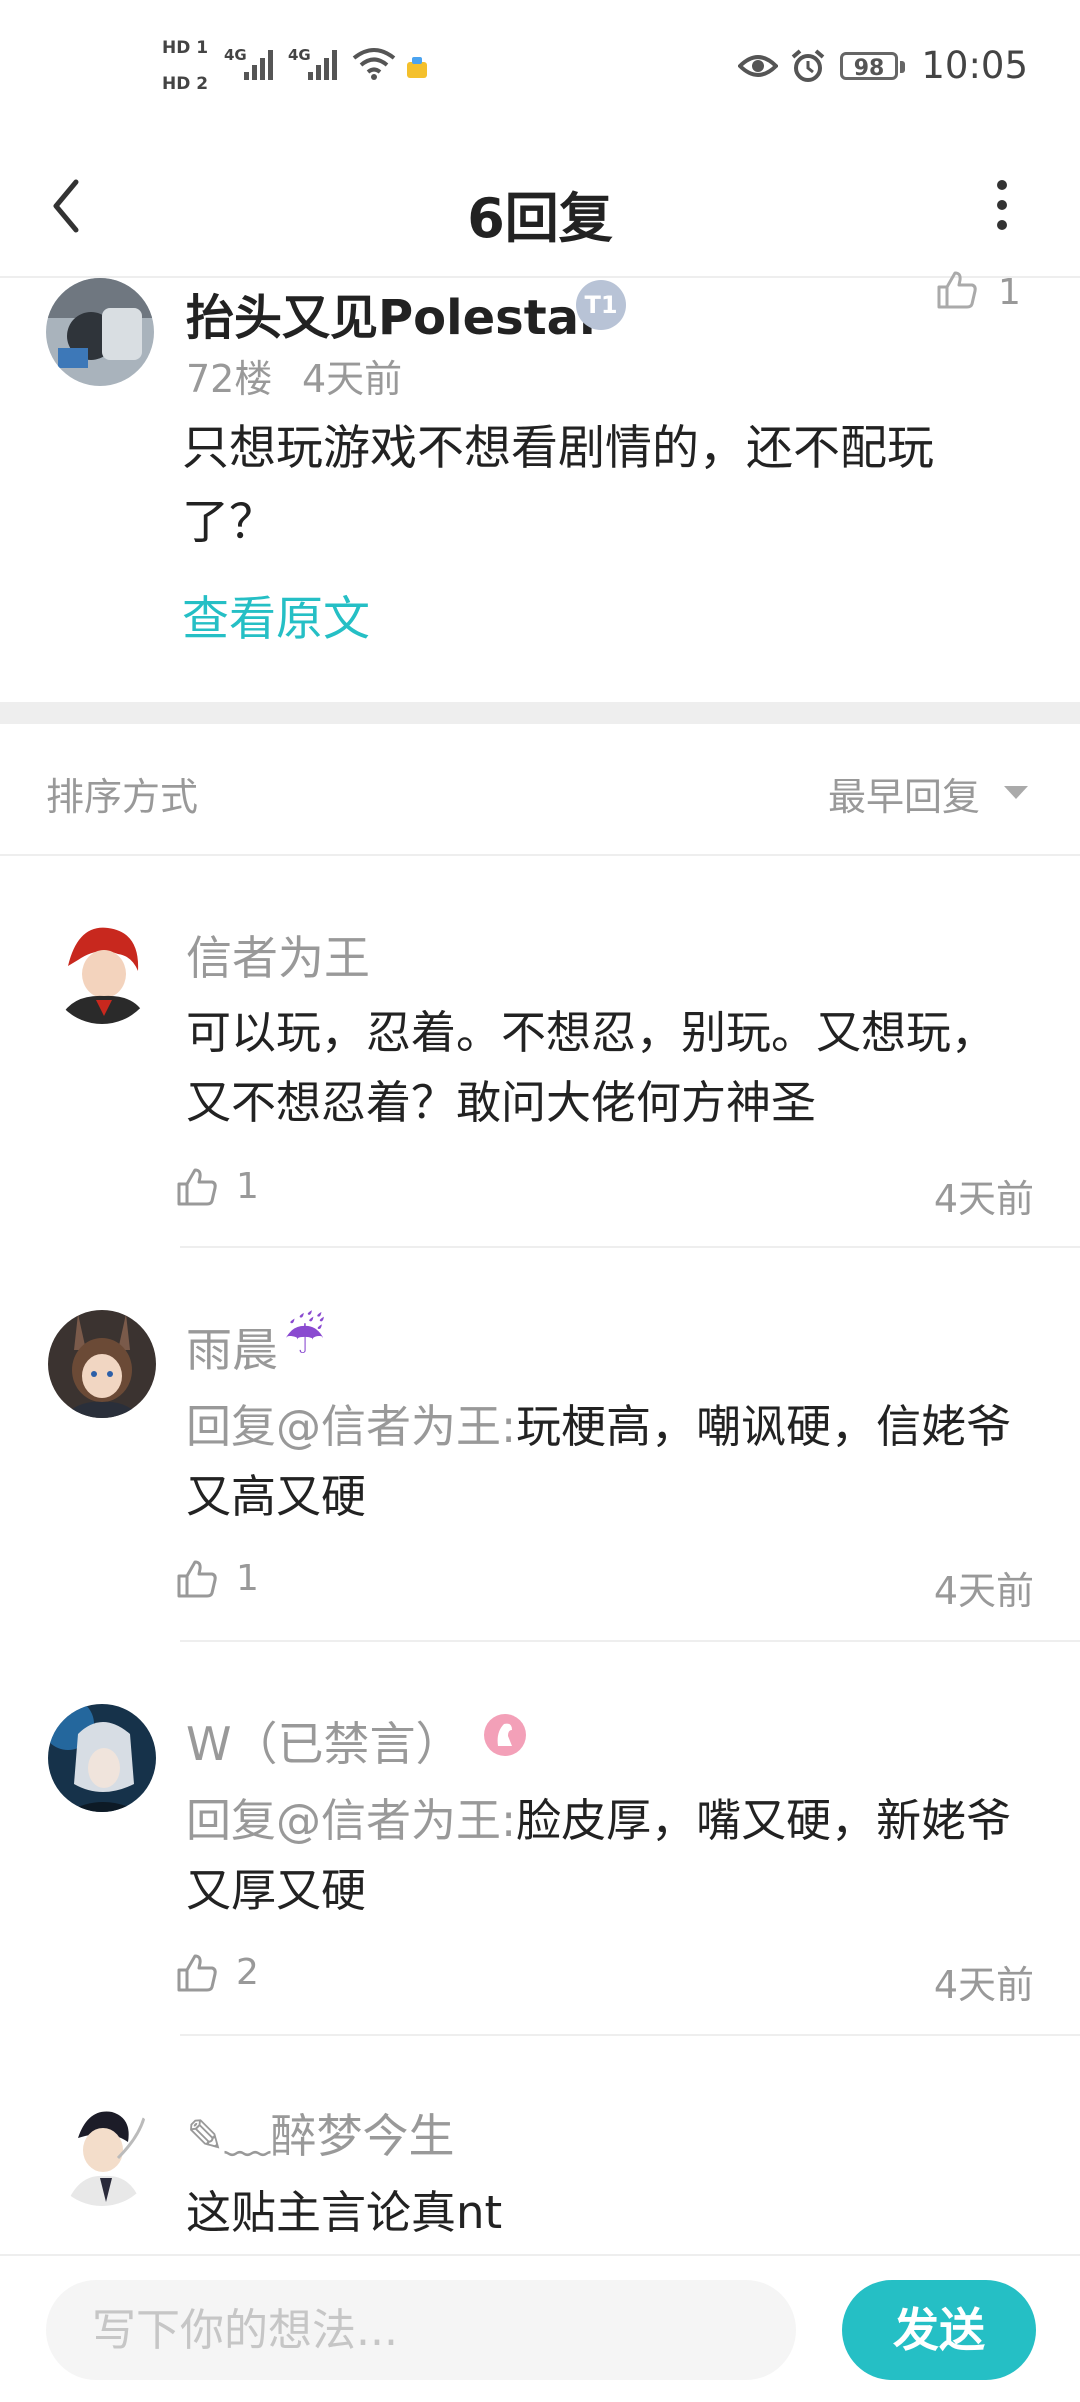 The height and width of the screenshot is (2402, 1080). I want to click on comment-input, so click(421, 2330).